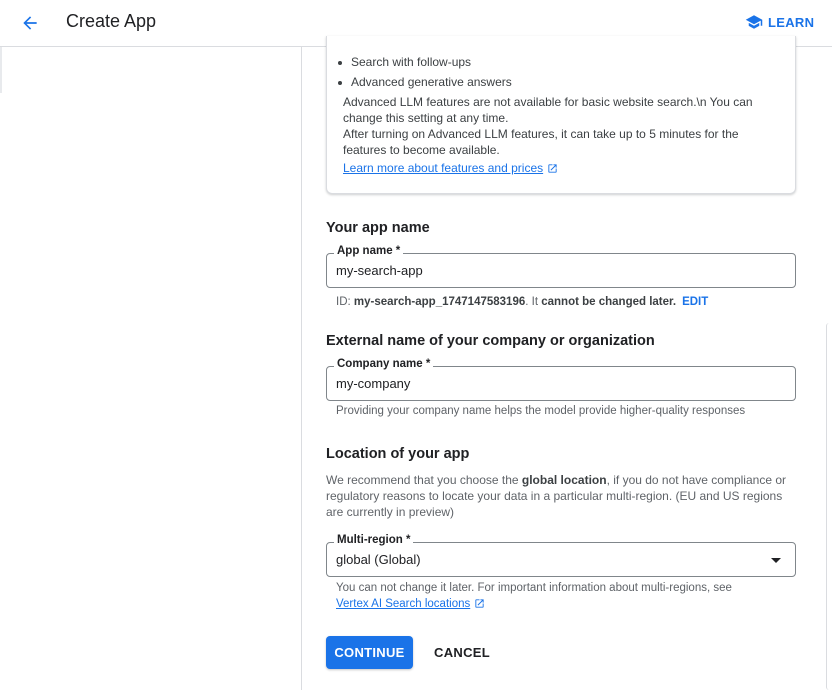 The width and height of the screenshot is (832, 690). What do you see at coordinates (369, 251) in the screenshot?
I see `app-name-label: App name *` at bounding box center [369, 251].